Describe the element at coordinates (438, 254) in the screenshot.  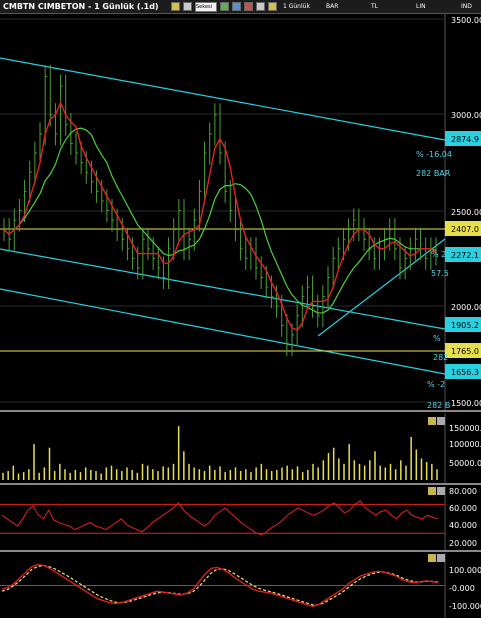
I see `pct-mid-label: % 2` at that location.